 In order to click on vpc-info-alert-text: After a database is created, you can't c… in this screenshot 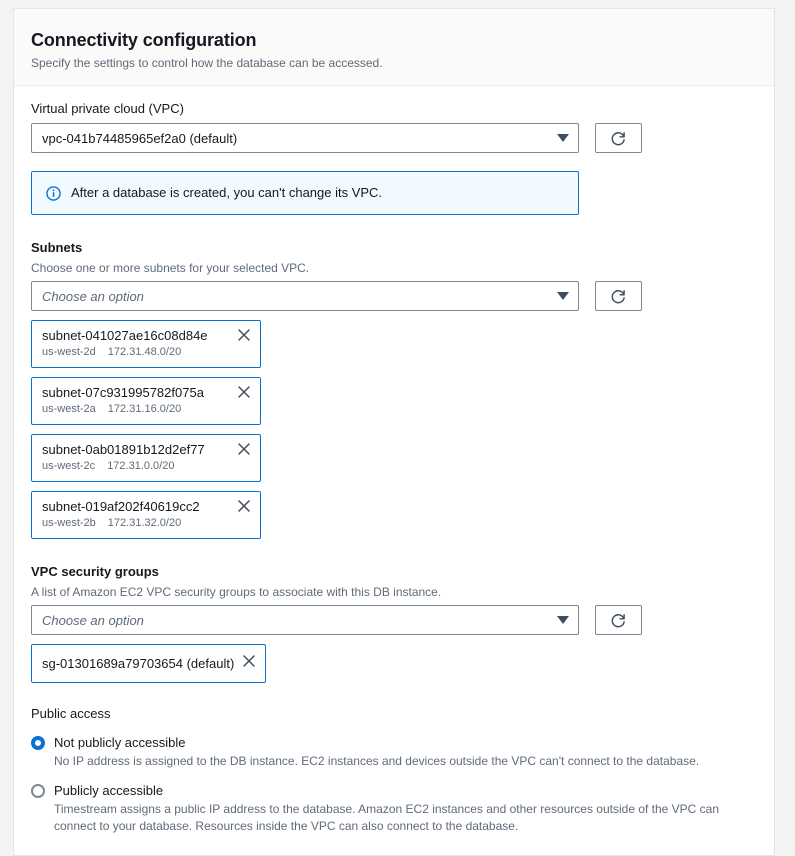, I will do `click(227, 192)`.